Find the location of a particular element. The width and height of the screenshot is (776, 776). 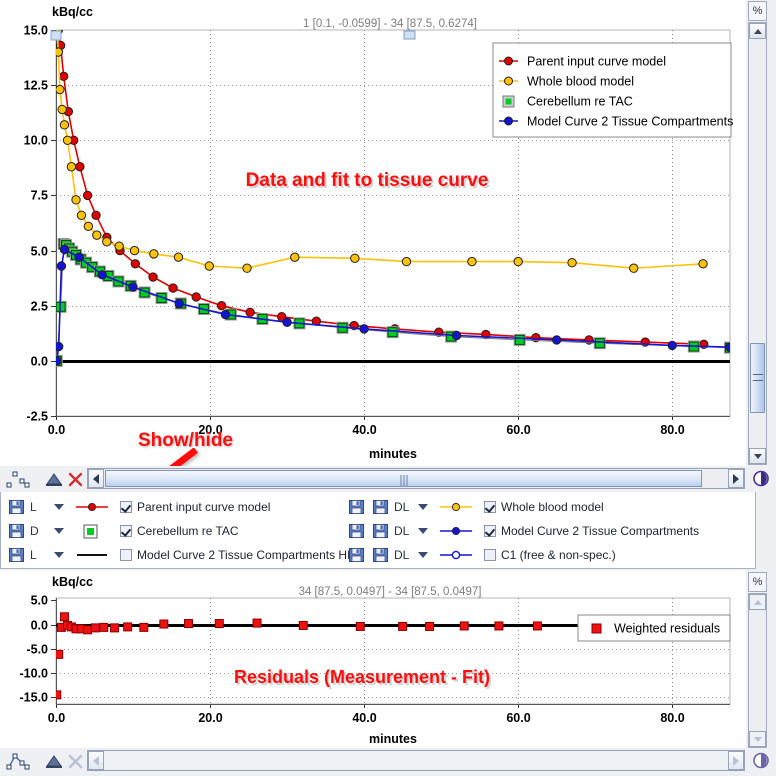

hscroll-grip is located at coordinates (403, 480).